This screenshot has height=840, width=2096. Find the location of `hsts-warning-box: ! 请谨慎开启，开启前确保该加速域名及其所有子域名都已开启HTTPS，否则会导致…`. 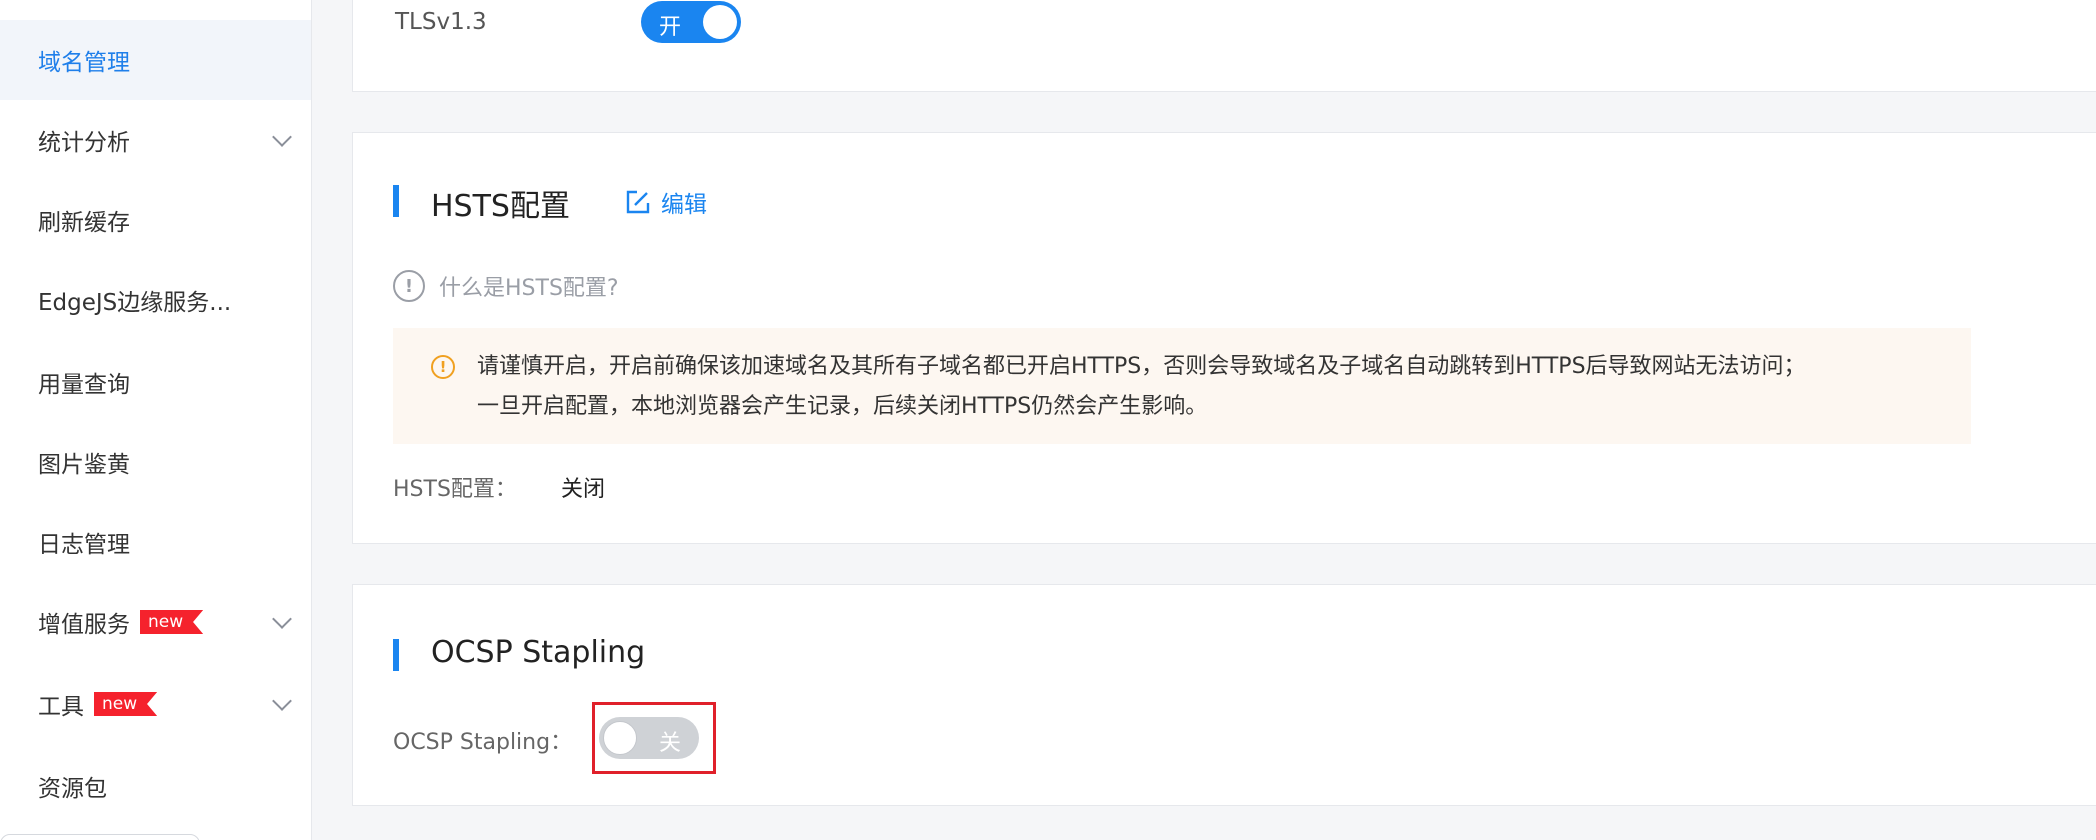

hsts-warning-box: ! 请谨慎开启，开启前确保该加速域名及其所有子域名都已开启HTTPS，否则会导致… is located at coordinates (1182, 386).